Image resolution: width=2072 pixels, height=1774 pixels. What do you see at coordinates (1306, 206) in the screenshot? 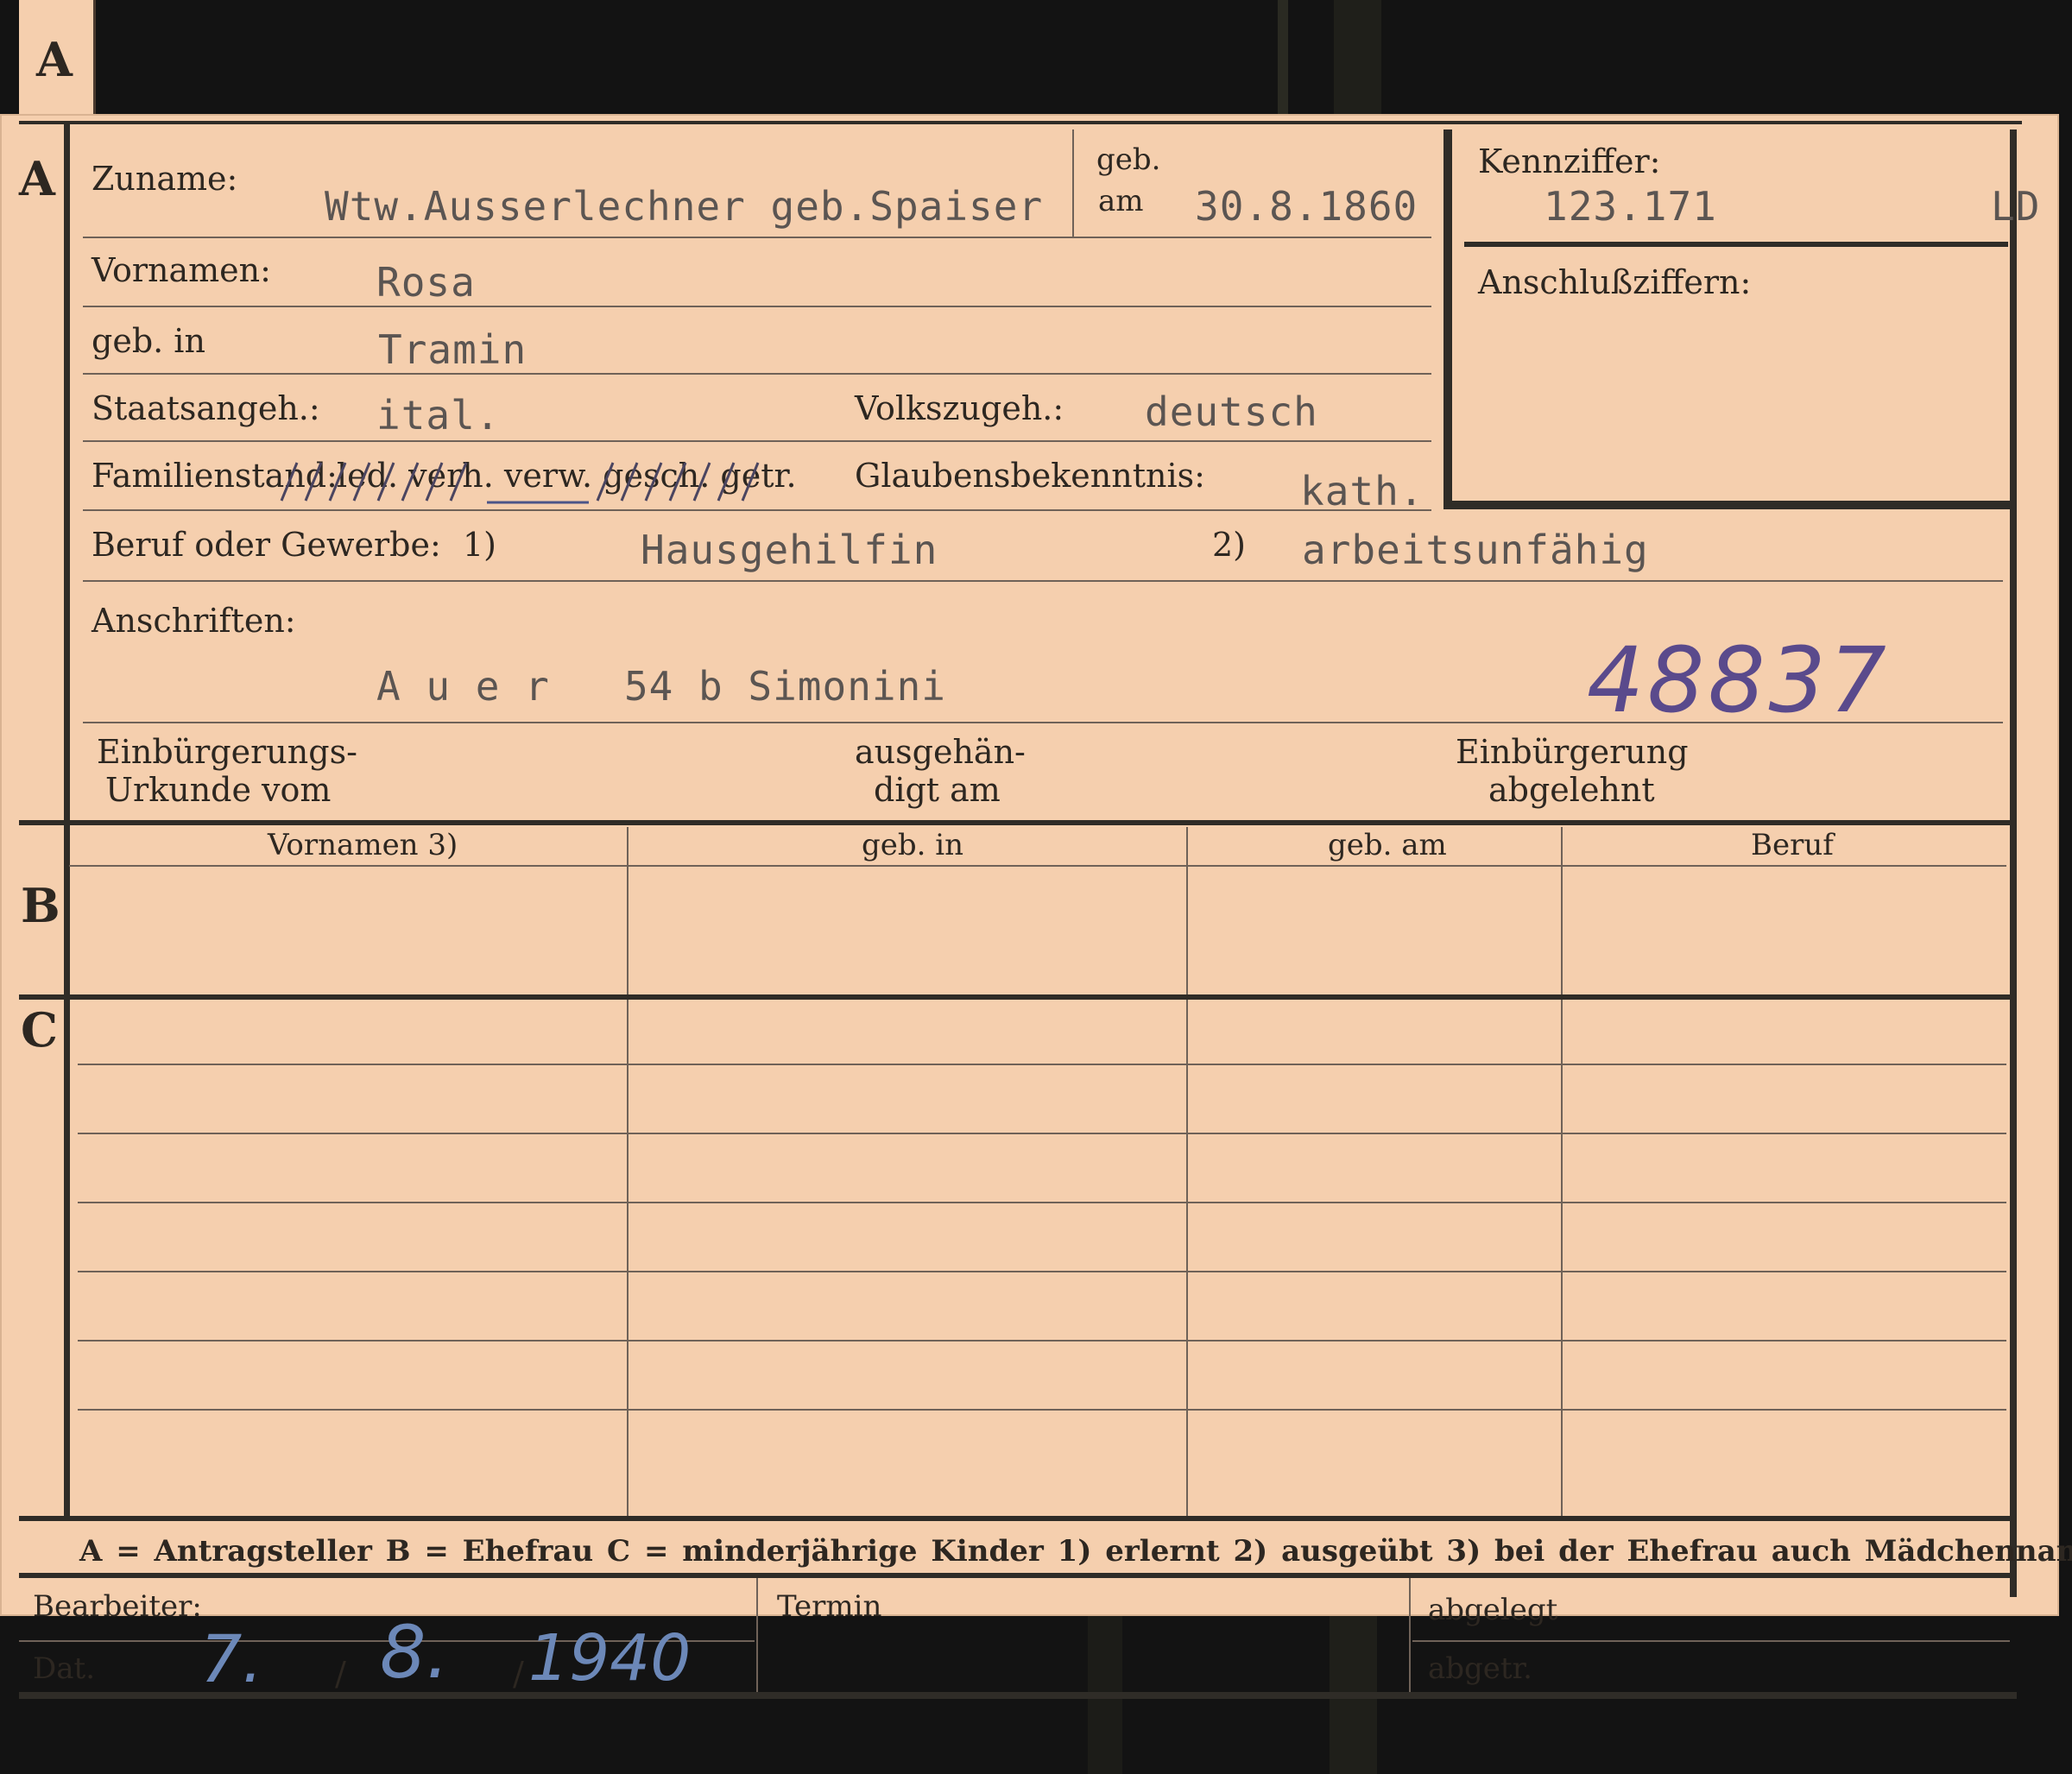
I see `geb-am-value: 30.8.1860` at bounding box center [1306, 206].